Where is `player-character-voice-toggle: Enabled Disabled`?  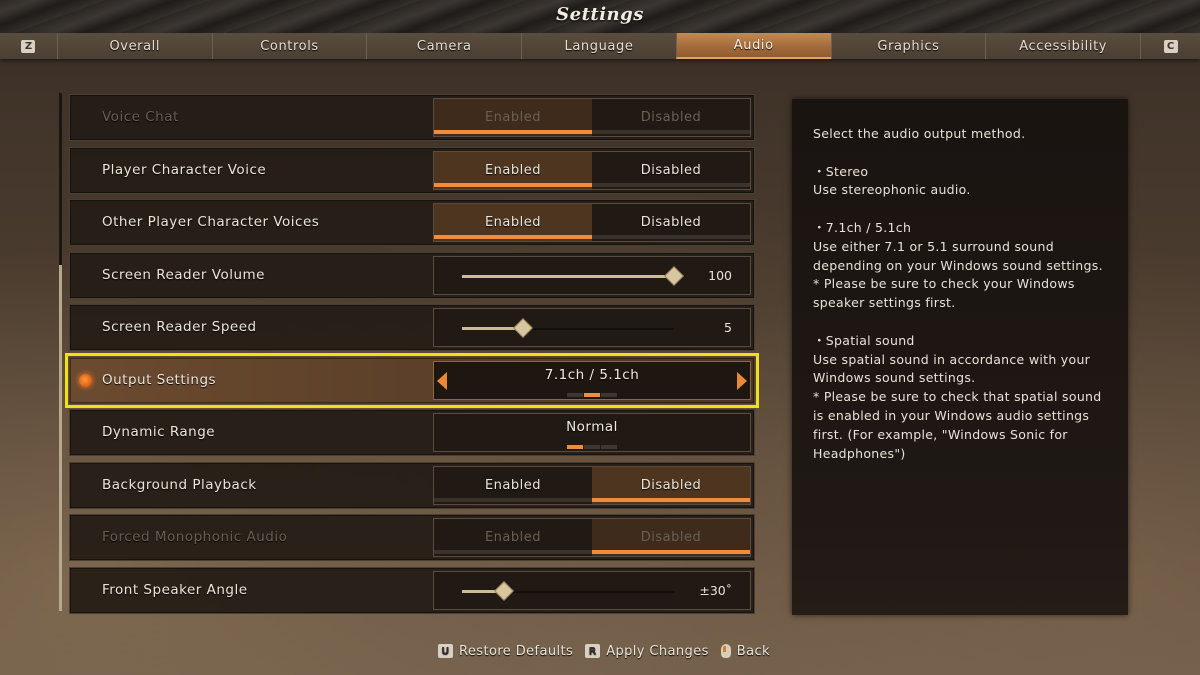
player-character-voice-toggle: Enabled Disabled is located at coordinates (592, 170).